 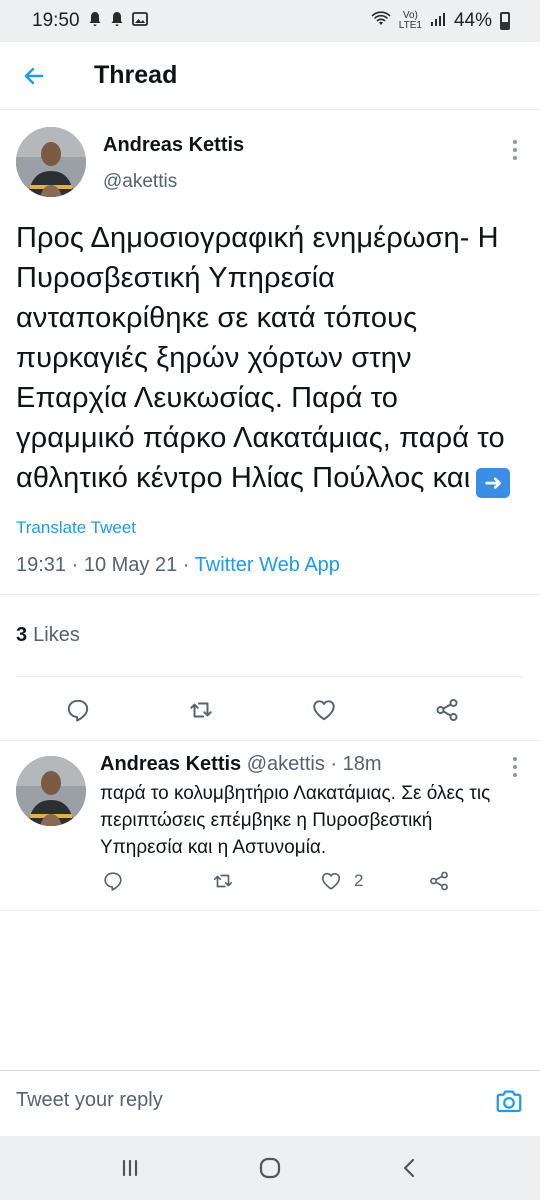 I want to click on home-icon, so click(x=270, y=1168).